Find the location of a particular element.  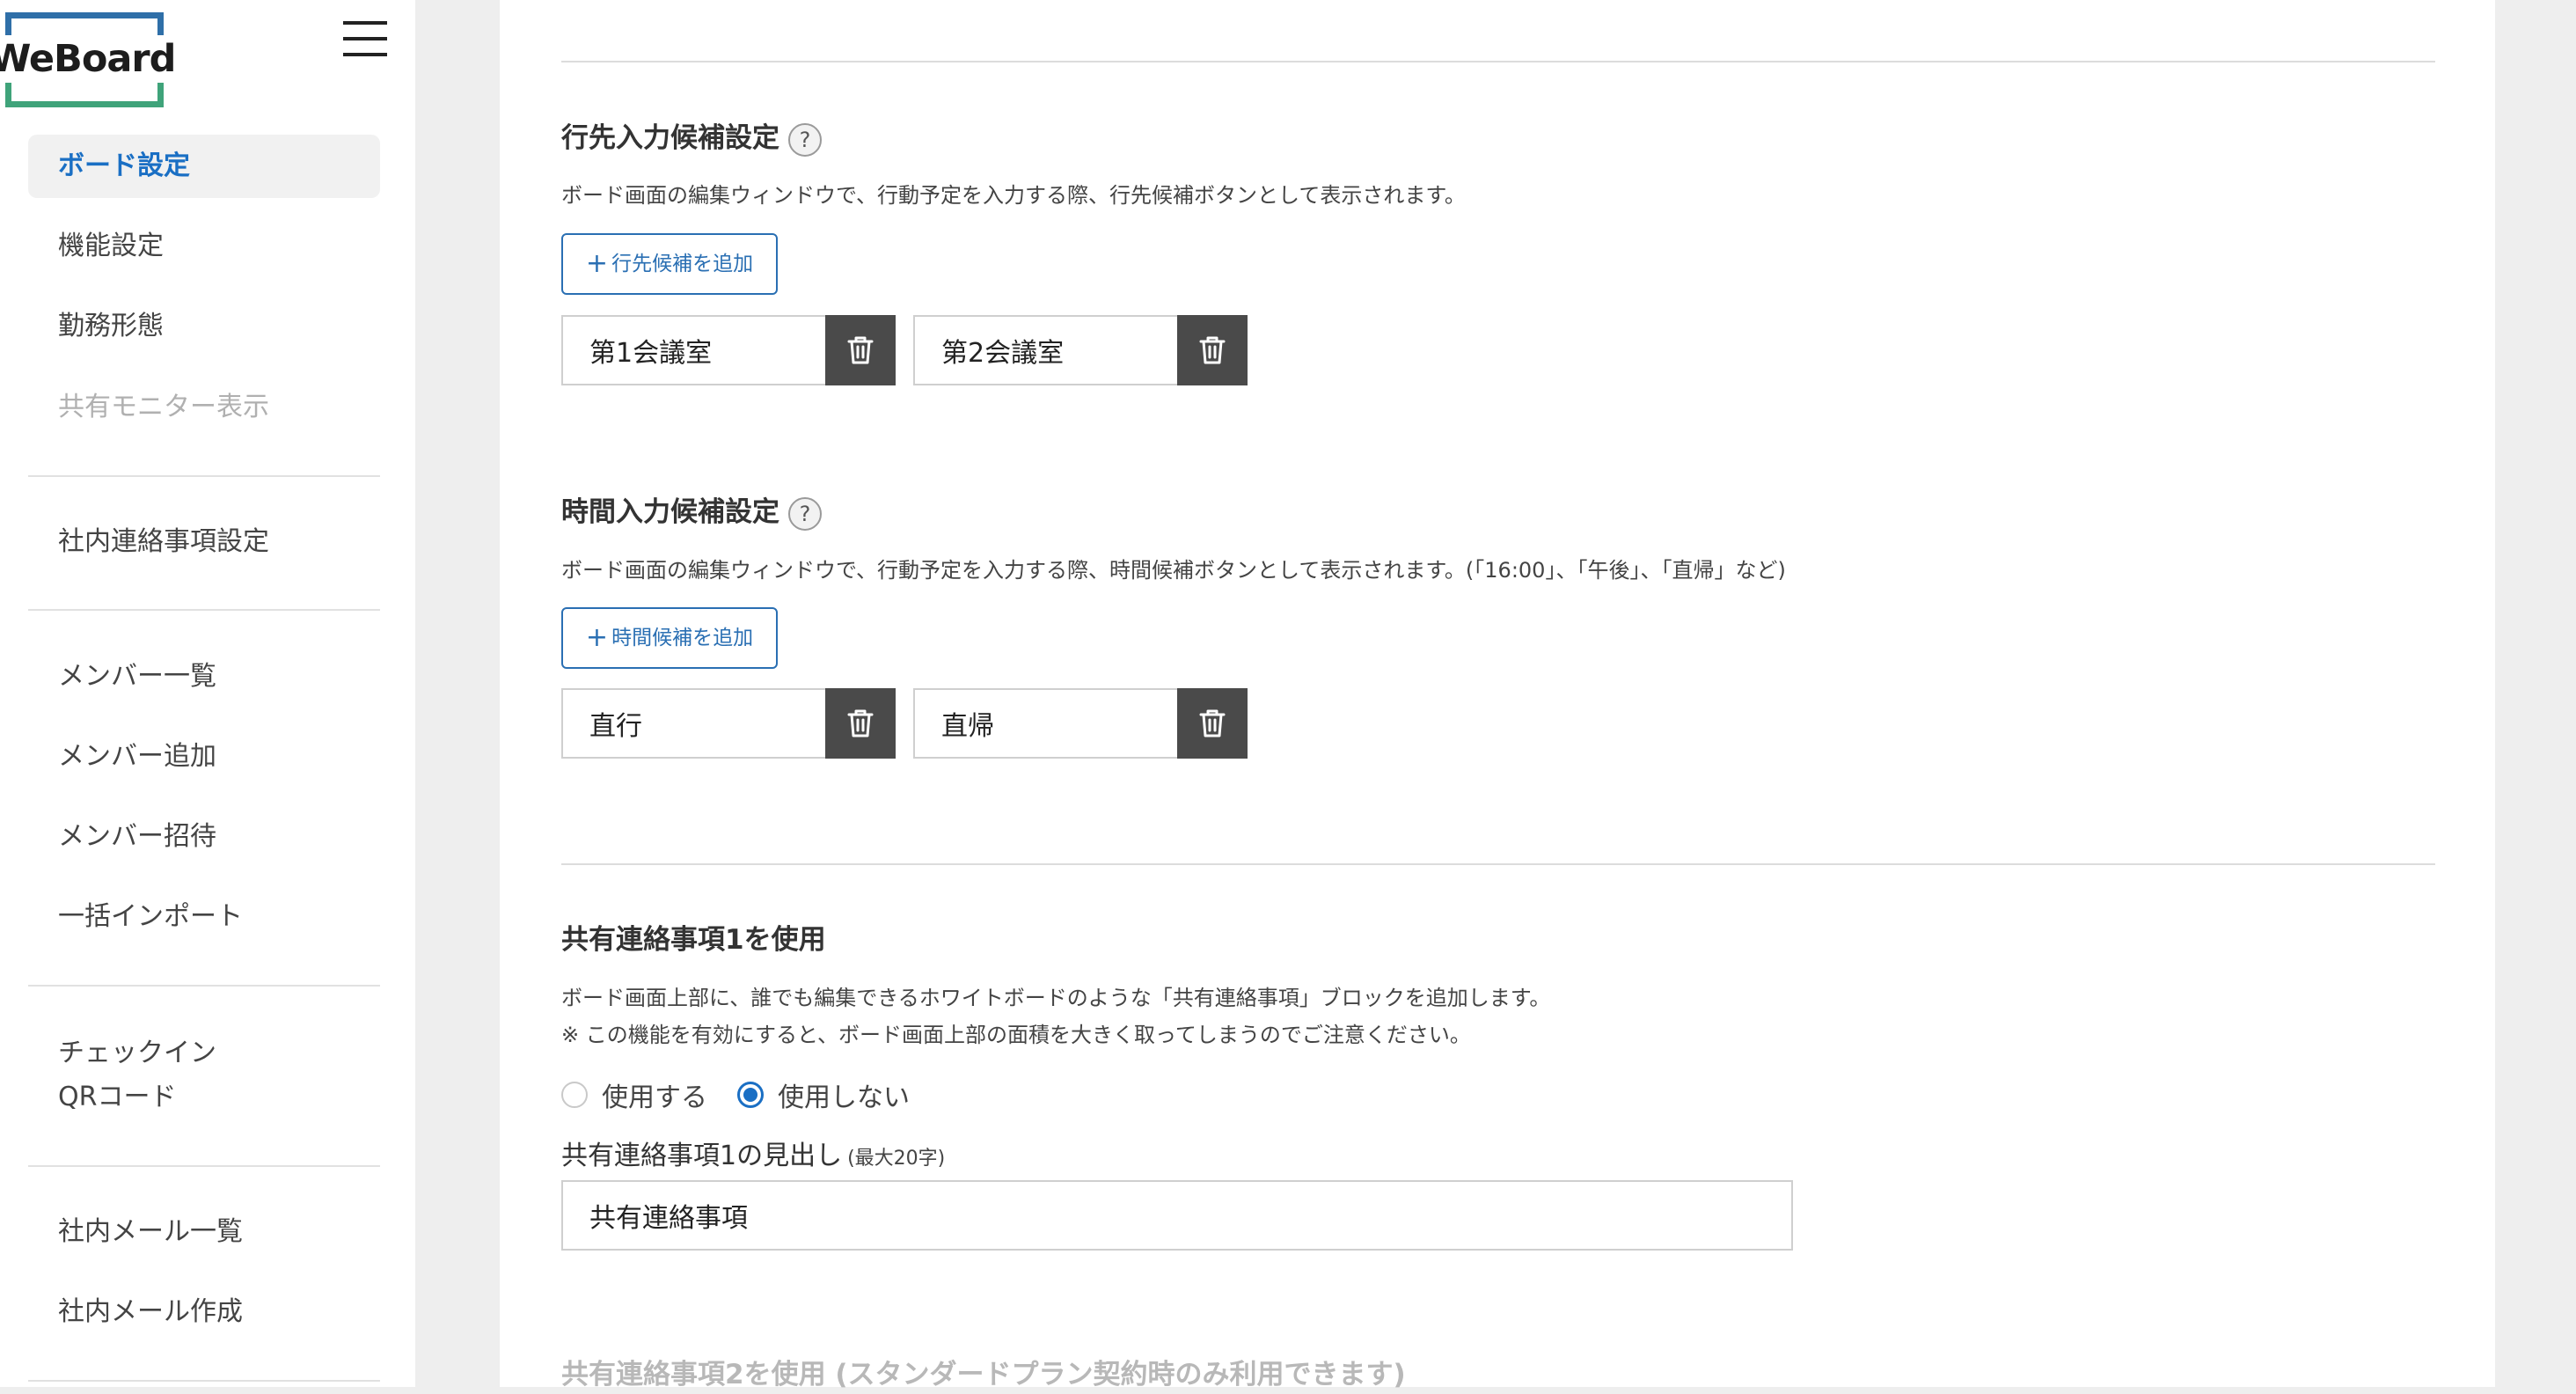

shared1-heading-label-text: 共有連絡事項1の見出し is located at coordinates (702, 1156).